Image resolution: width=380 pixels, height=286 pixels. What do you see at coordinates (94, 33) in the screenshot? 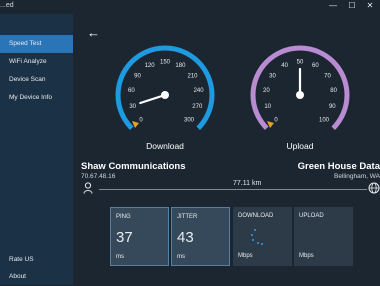
I see `back-arrow-icon: ←` at bounding box center [94, 33].